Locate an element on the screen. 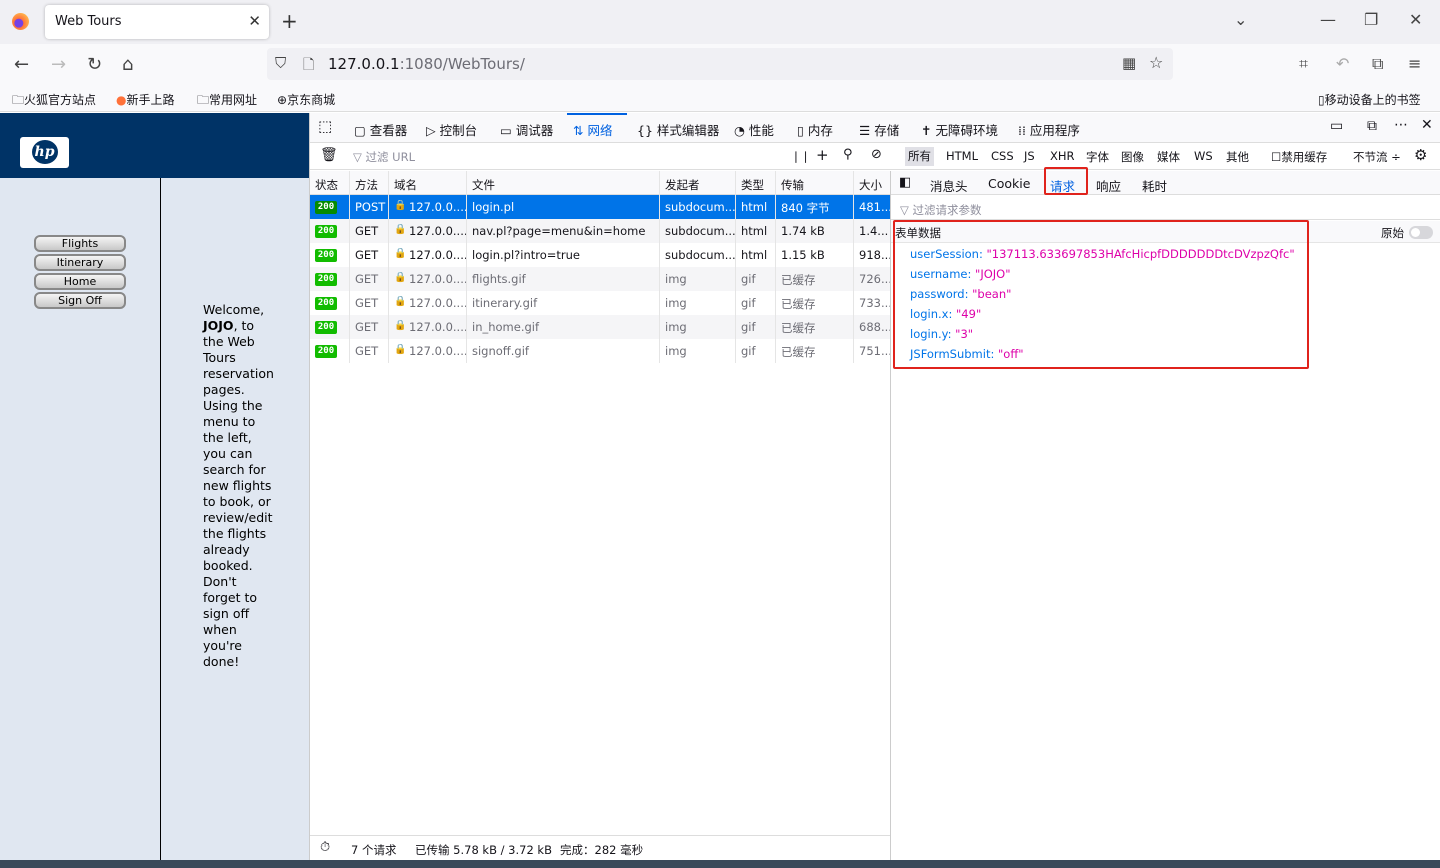 The height and width of the screenshot is (868, 1440). tab-headers: 消息头 is located at coordinates (949, 185).